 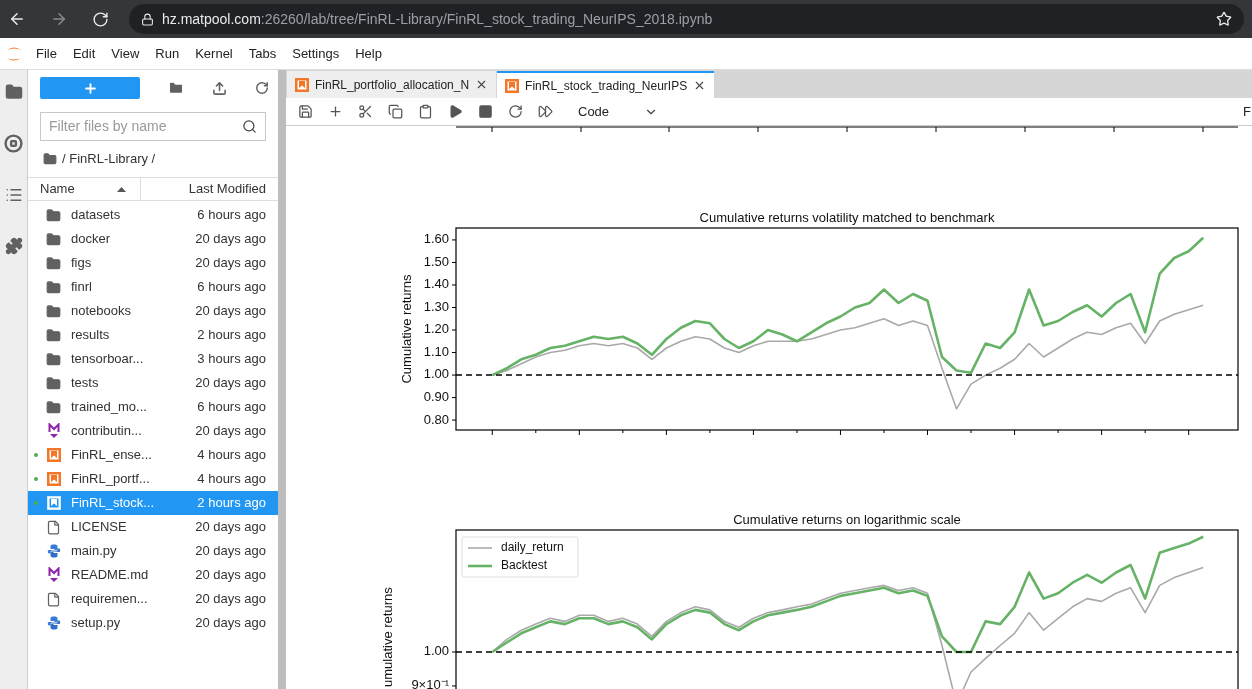 What do you see at coordinates (436, 396) in the screenshot?
I see `y-tick-label: 0.90` at bounding box center [436, 396].